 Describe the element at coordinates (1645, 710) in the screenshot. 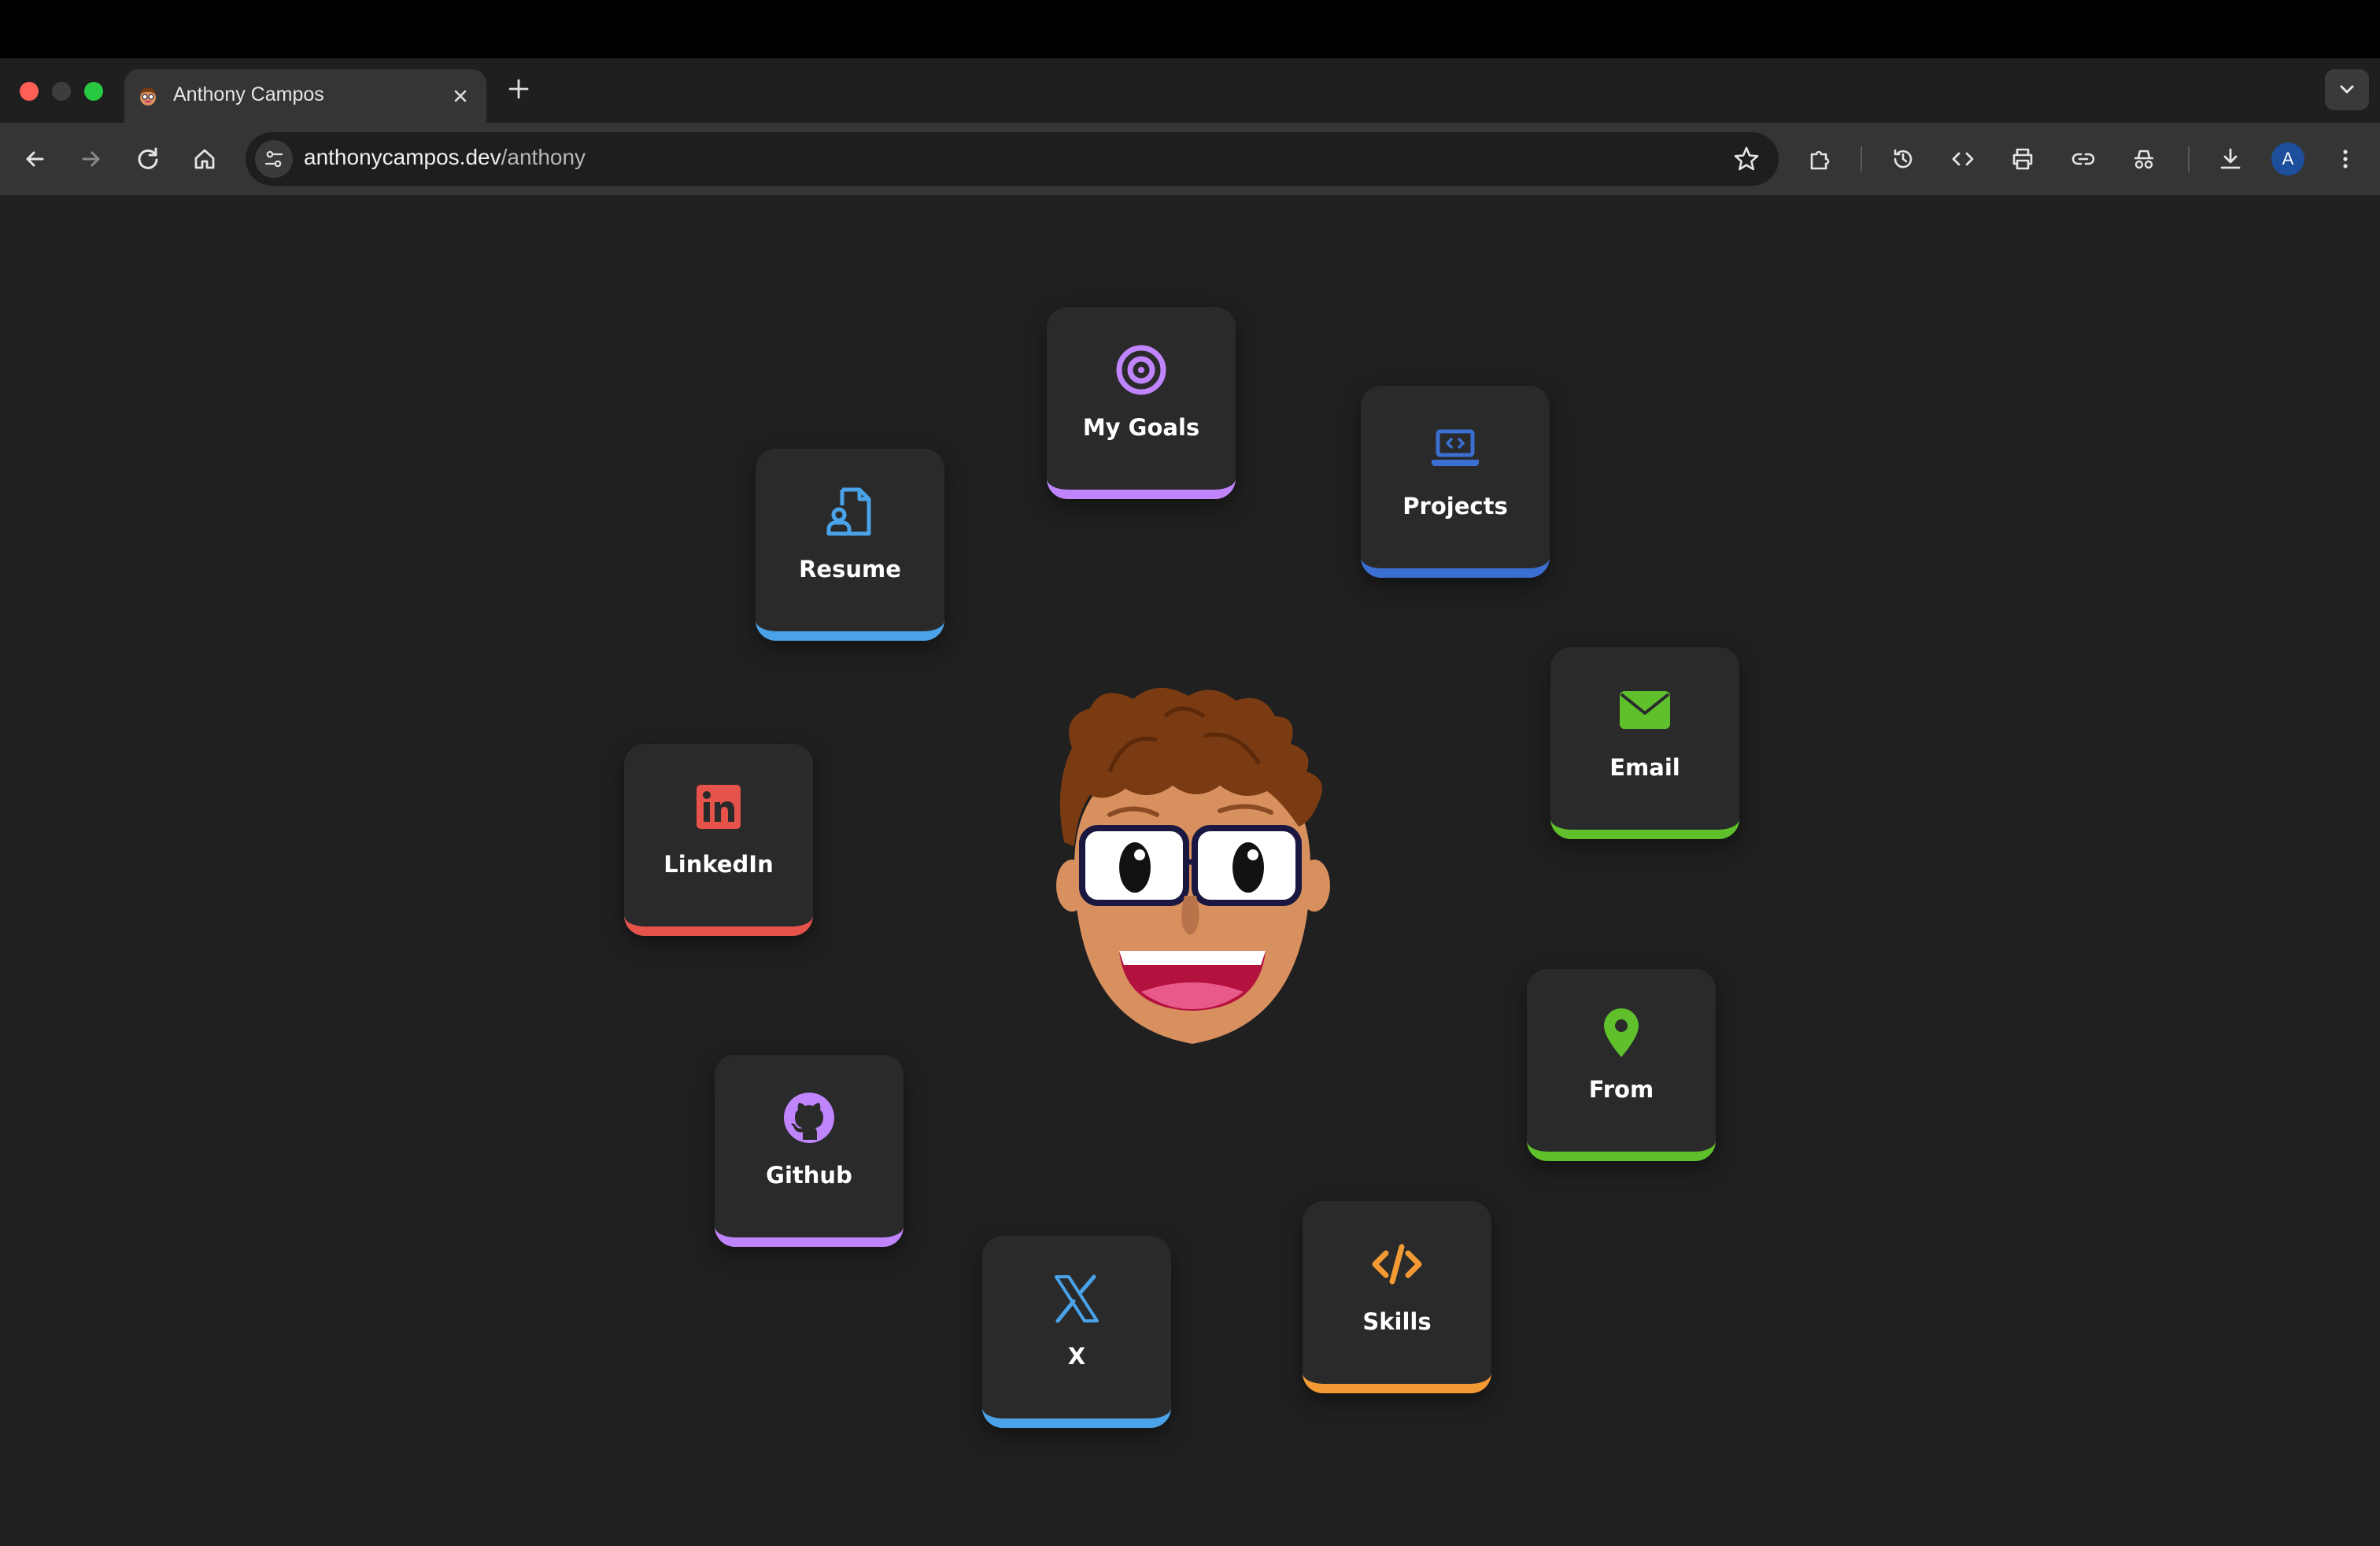

I see `envelope-icon` at that location.